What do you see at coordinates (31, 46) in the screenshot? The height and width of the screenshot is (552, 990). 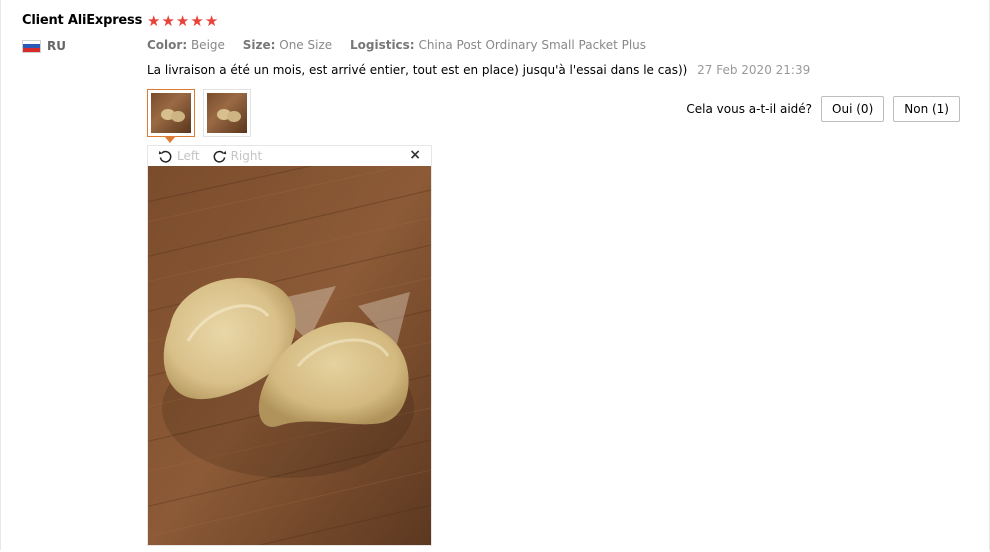 I see `russia-flag-icon` at bounding box center [31, 46].